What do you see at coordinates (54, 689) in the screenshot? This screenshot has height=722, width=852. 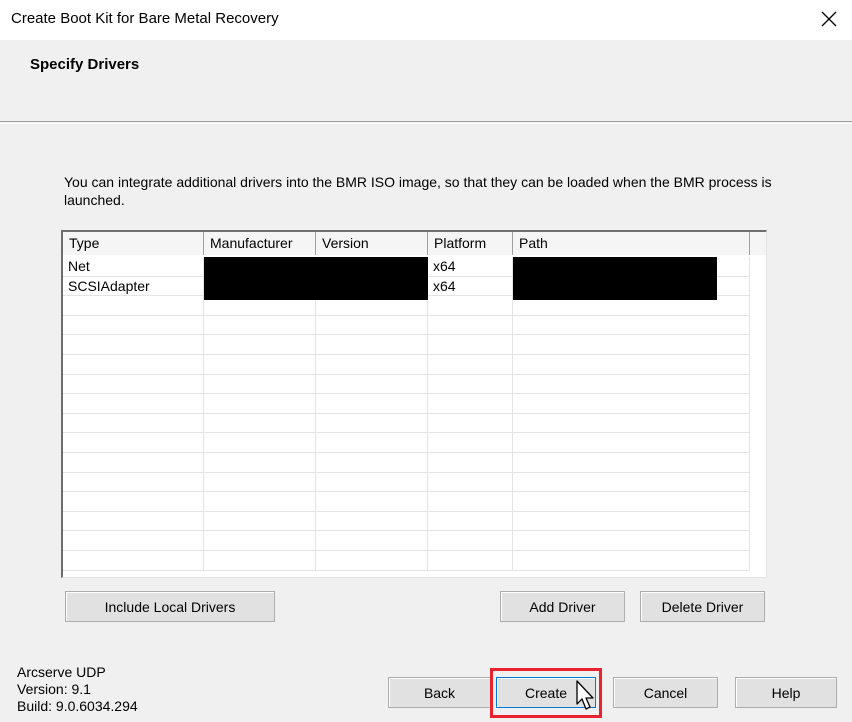 I see `product-version: Version: 9.1` at bounding box center [54, 689].